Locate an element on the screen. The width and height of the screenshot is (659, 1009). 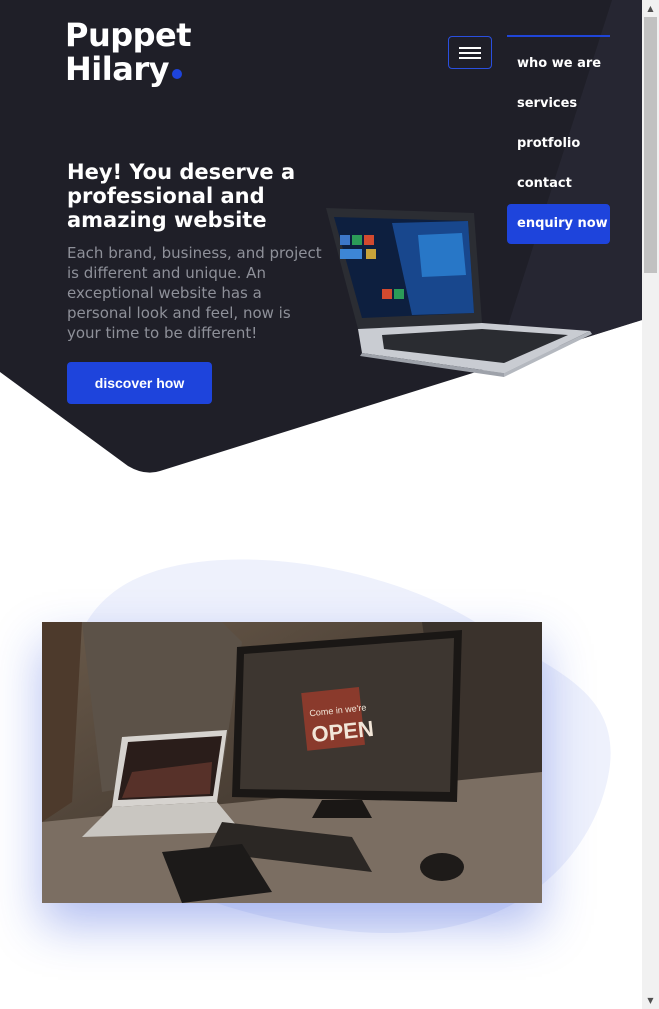
menu-toggle-button is located at coordinates (470, 52).